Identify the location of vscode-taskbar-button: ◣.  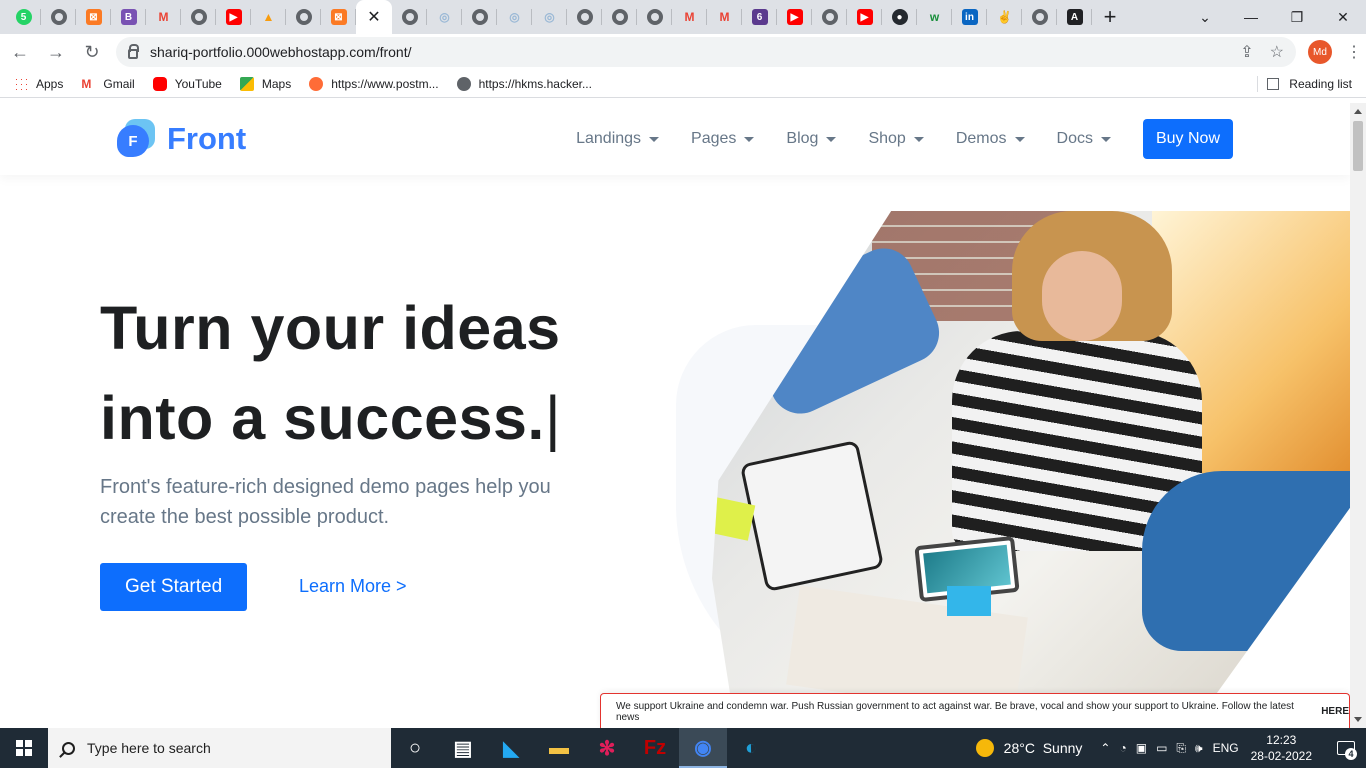
(511, 748).